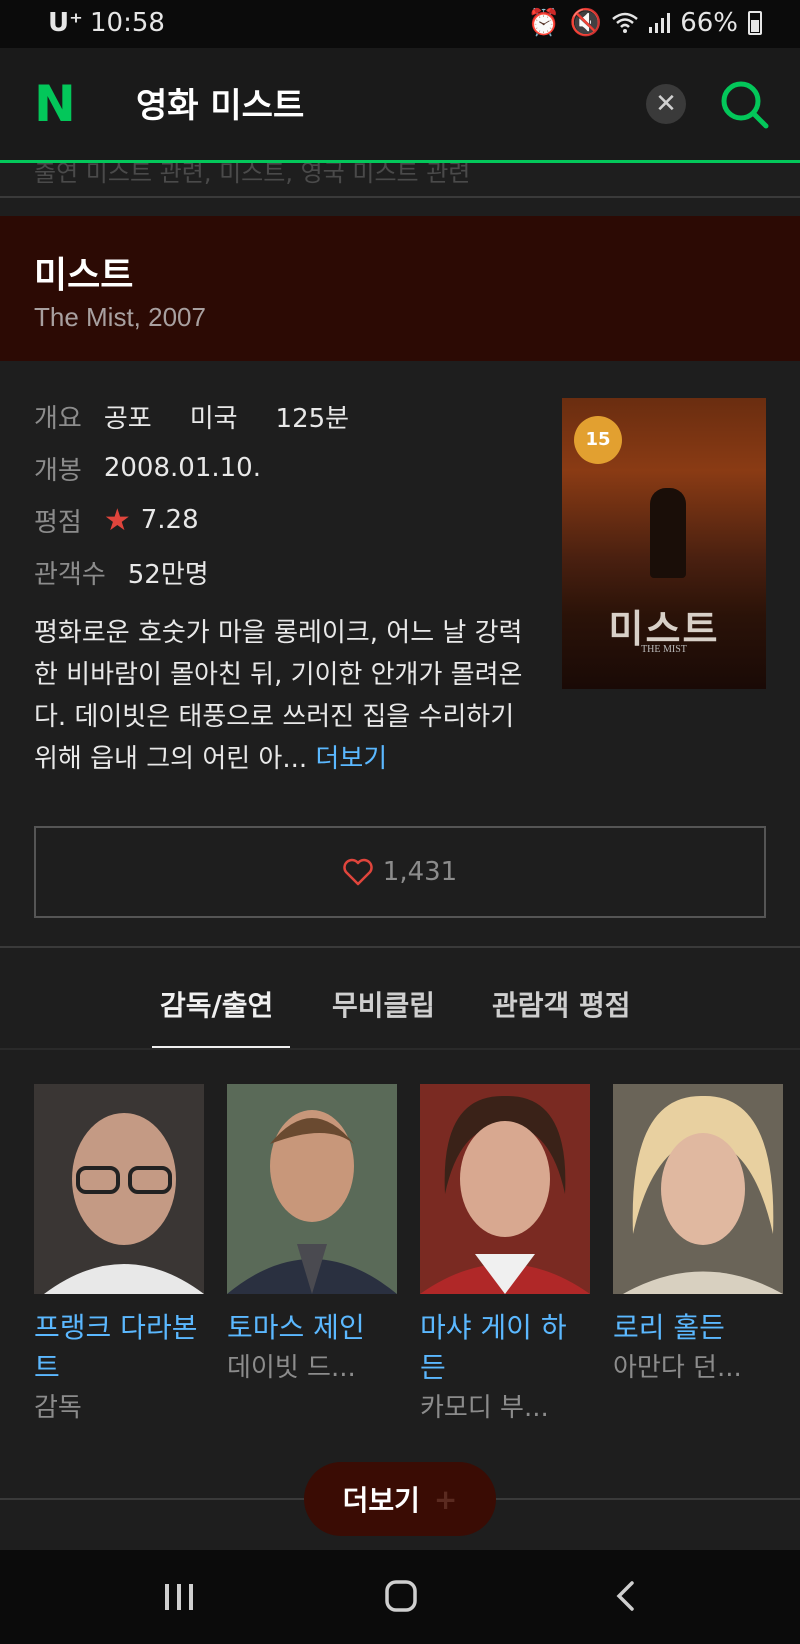 Image resolution: width=800 pixels, height=1644 pixels. I want to click on audience-count: 52만명, so click(168, 574).